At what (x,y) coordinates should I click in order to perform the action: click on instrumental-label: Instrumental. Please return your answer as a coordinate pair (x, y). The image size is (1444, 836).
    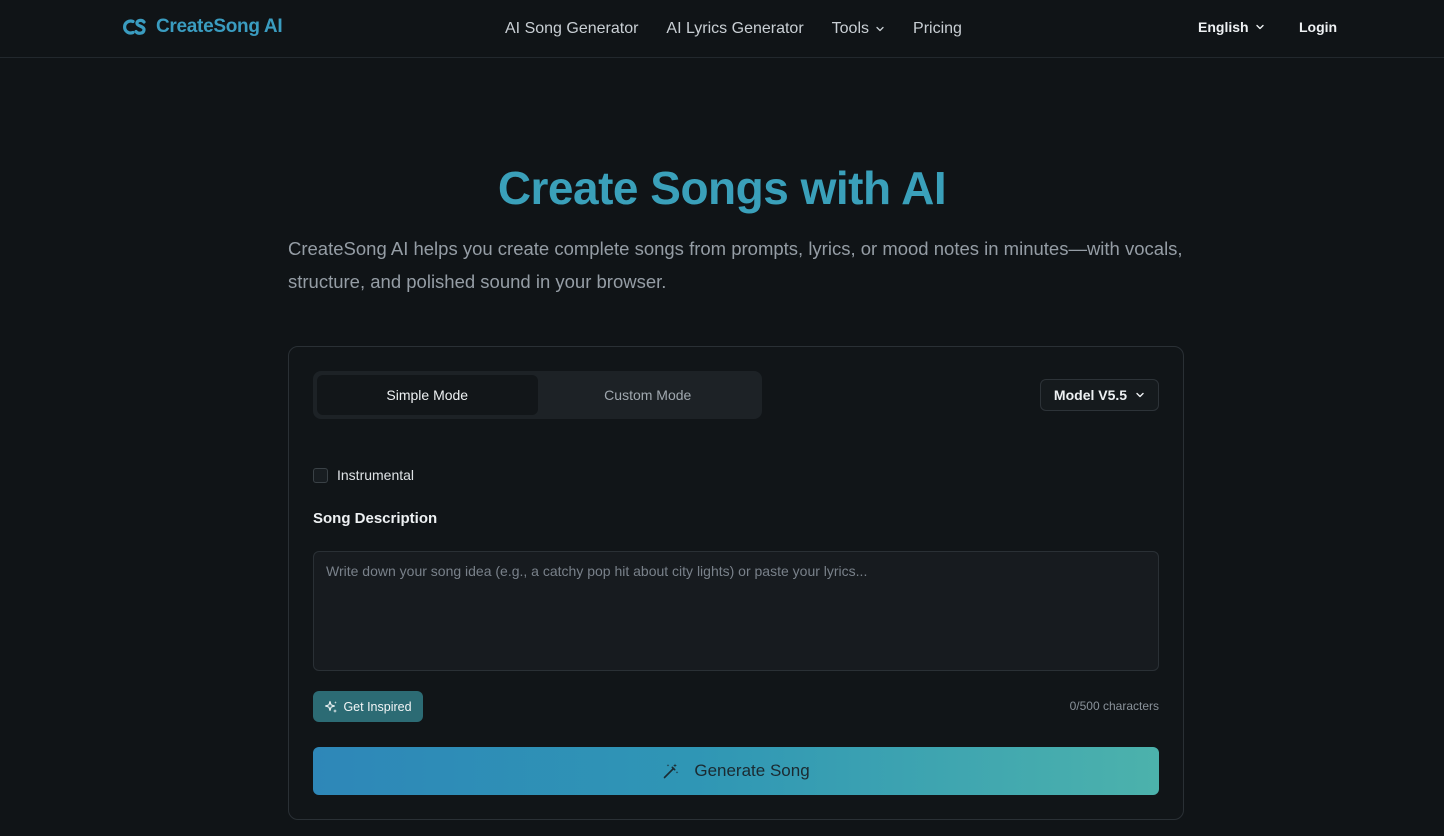
    Looking at the image, I should click on (376, 475).